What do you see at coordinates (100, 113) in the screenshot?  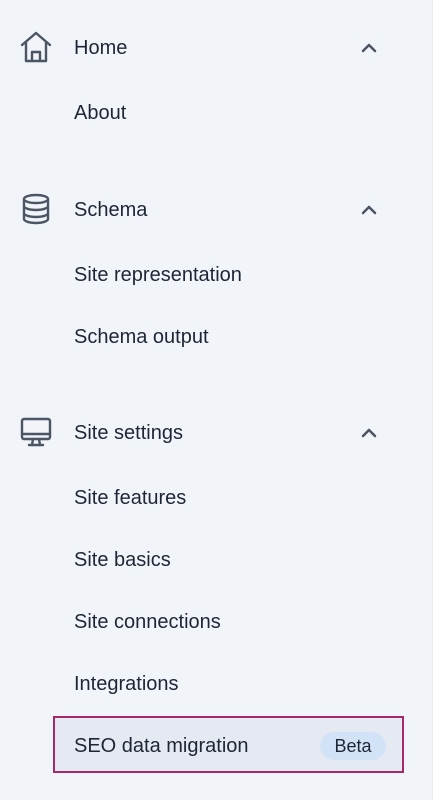 I see `sidebar-item-about: About` at bounding box center [100, 113].